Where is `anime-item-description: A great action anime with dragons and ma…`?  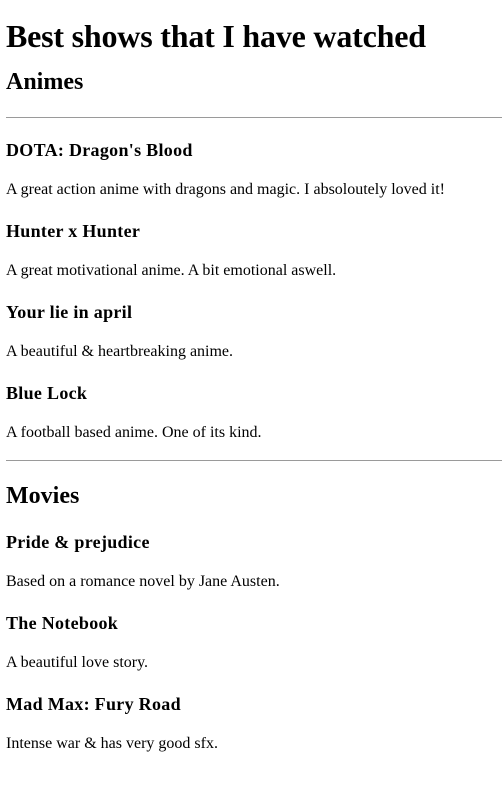 anime-item-description: A great action anime with dragons and ma… is located at coordinates (225, 189).